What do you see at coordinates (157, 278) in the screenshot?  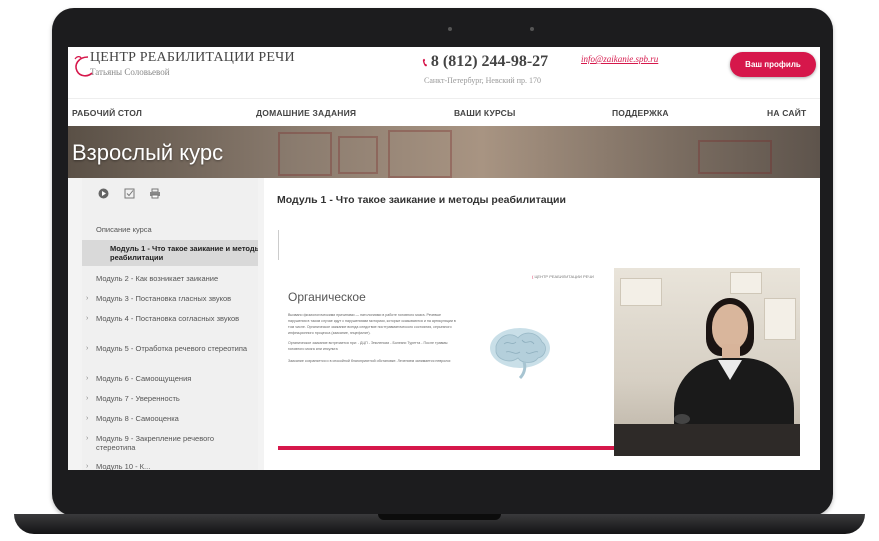 I see `sidebar-item-label: Модуль 2 - Как возникает заикание` at bounding box center [157, 278].